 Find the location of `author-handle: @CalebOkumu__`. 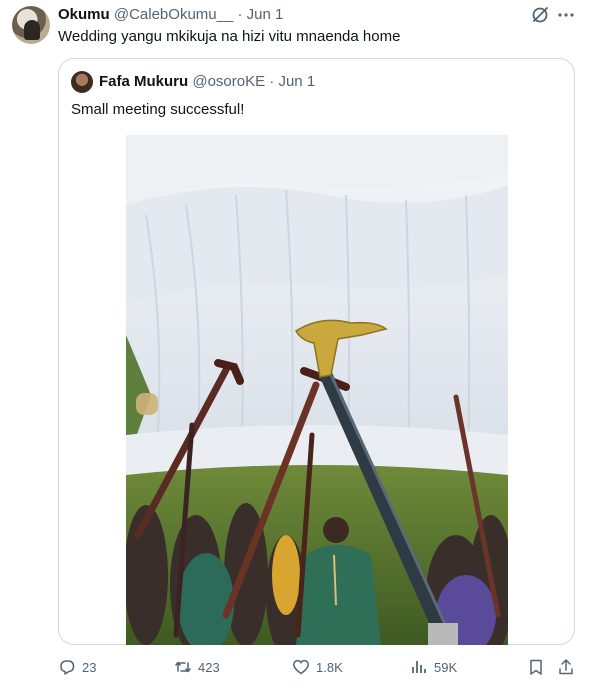

author-handle: @CalebOkumu__ is located at coordinates (173, 14).